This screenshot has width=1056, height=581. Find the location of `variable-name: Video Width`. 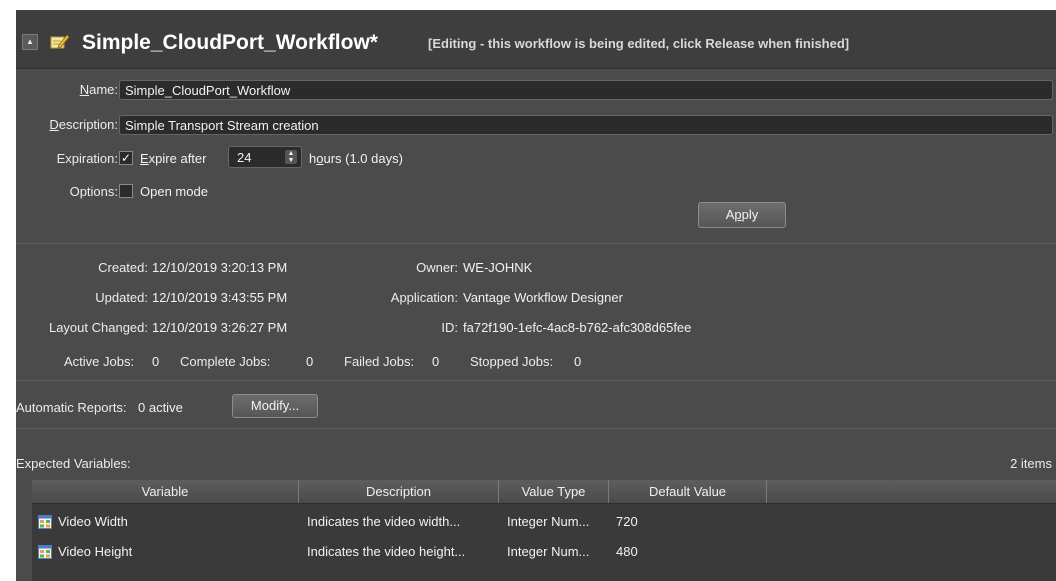

variable-name: Video Width is located at coordinates (93, 521).